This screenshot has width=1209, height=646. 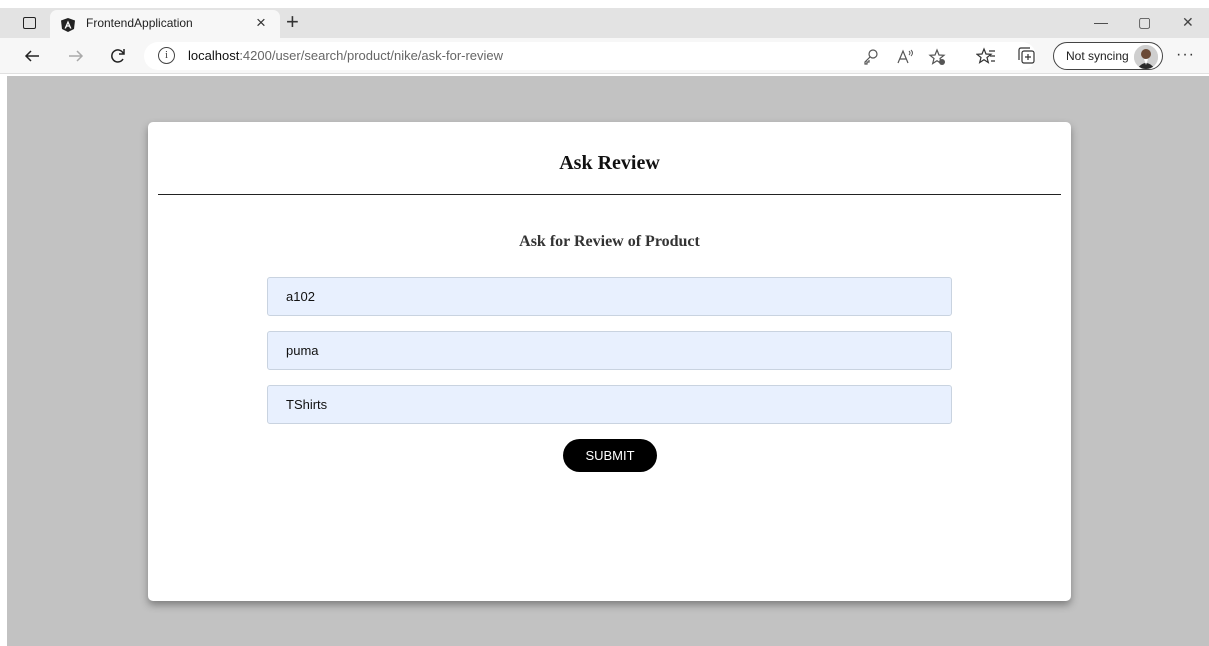 I want to click on read-aloud-icon, so click(x=905, y=57).